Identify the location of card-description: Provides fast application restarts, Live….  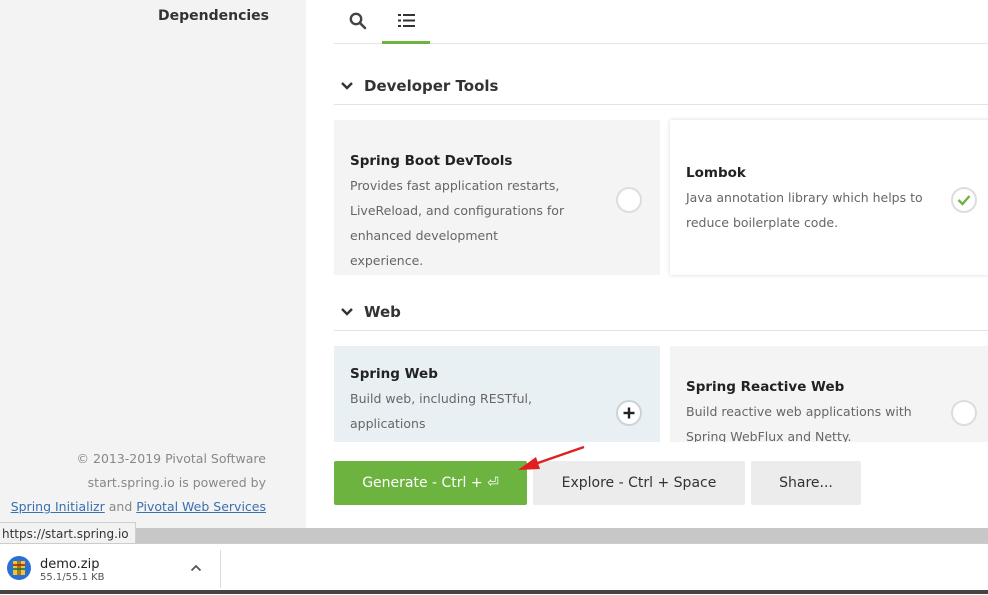
(462, 223).